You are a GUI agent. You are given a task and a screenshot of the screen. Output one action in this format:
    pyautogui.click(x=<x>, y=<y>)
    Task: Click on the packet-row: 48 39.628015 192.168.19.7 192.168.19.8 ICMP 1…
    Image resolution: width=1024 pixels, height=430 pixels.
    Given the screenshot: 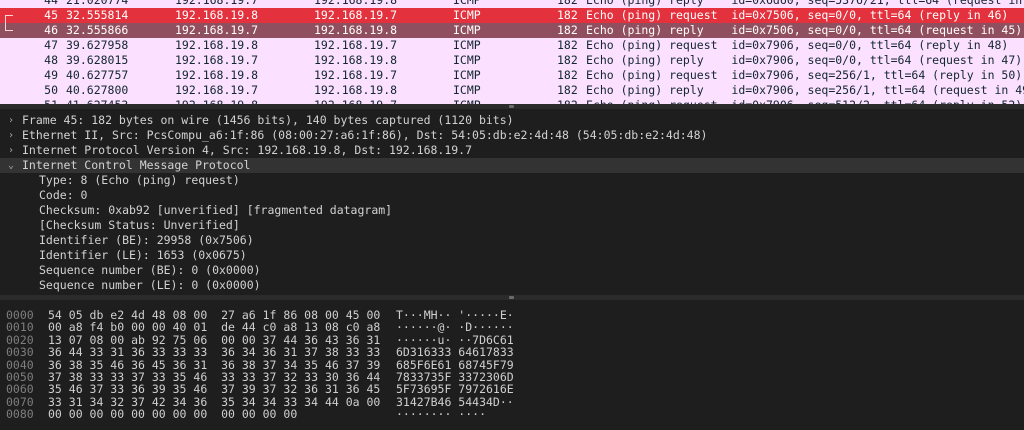 What is the action you would take?
    pyautogui.click(x=512, y=60)
    